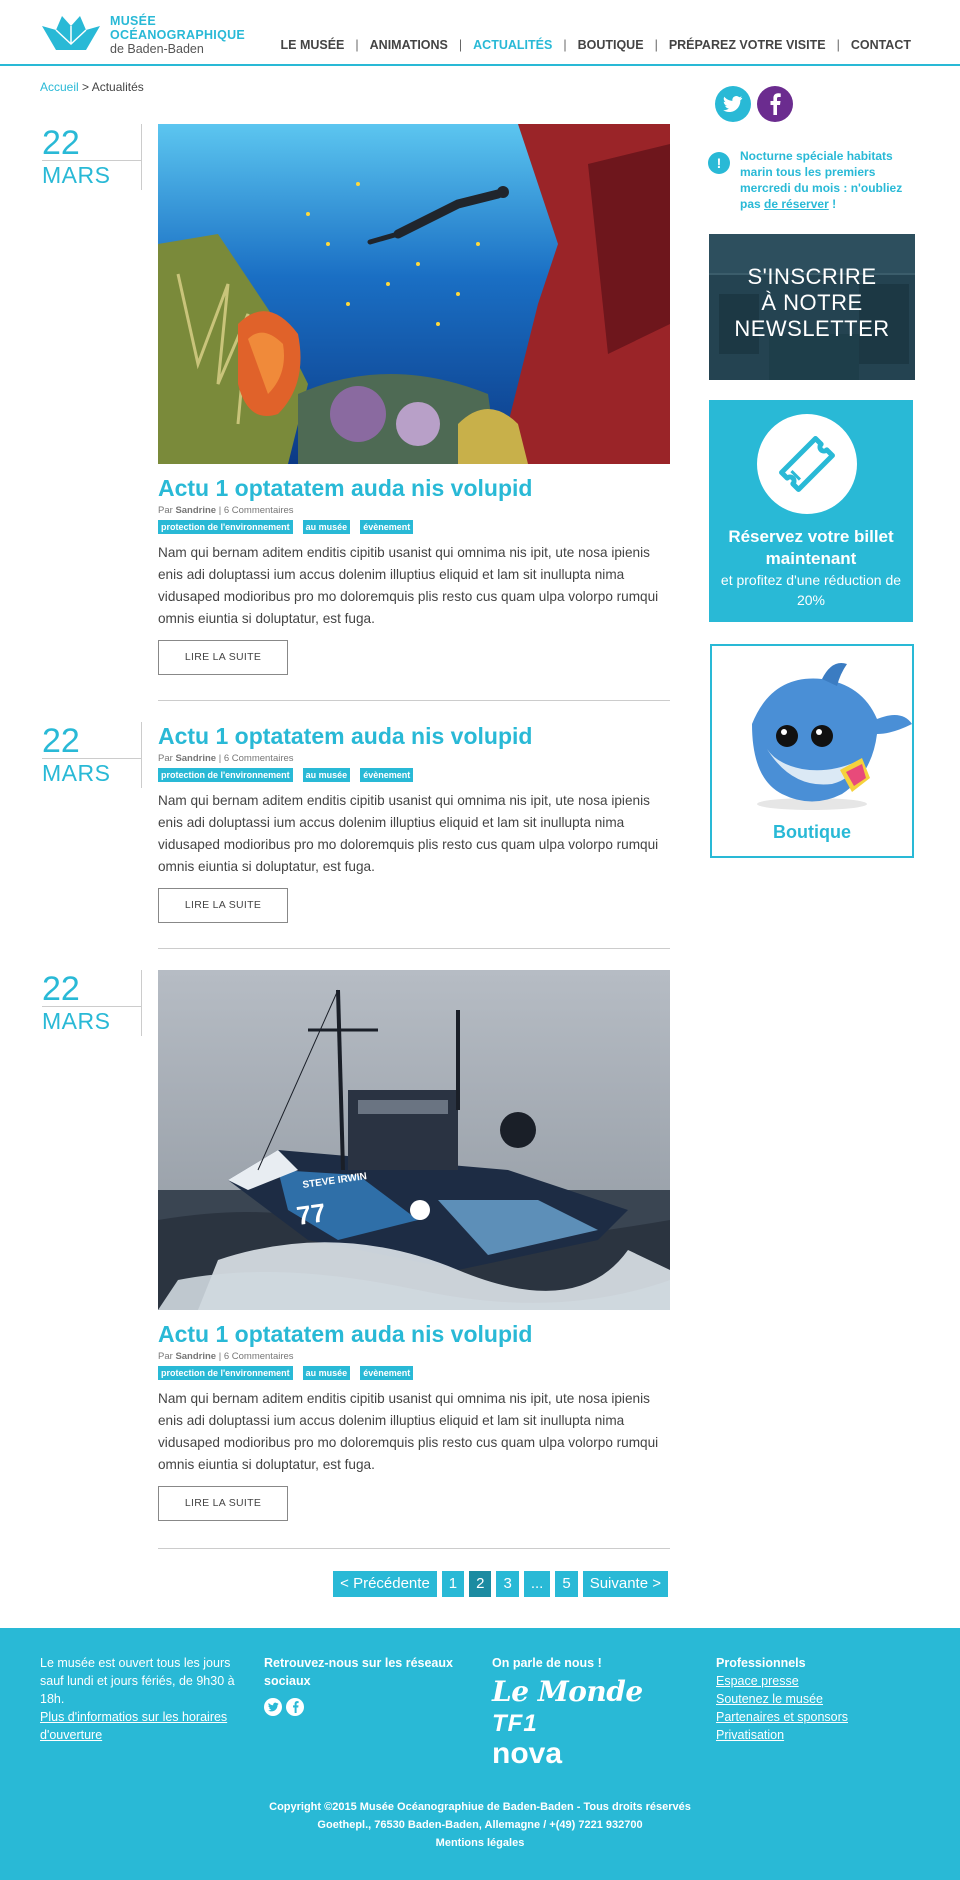 This screenshot has height=1880, width=960. Describe the element at coordinates (587, 1754) in the screenshot. I see `nova-logo: nova` at that location.